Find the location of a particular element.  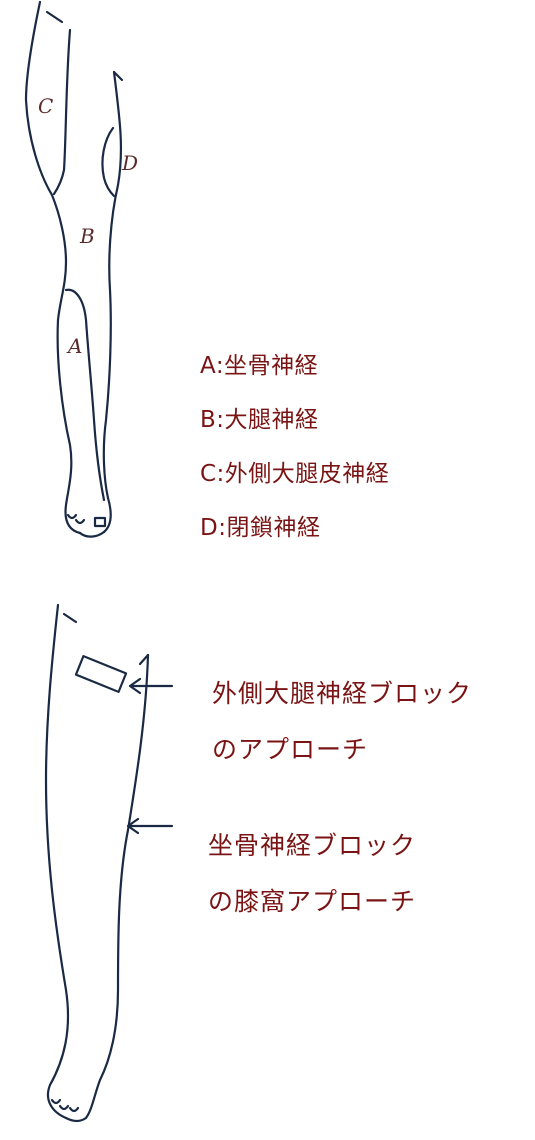

zone-label-d: D is located at coordinates (129, 163).